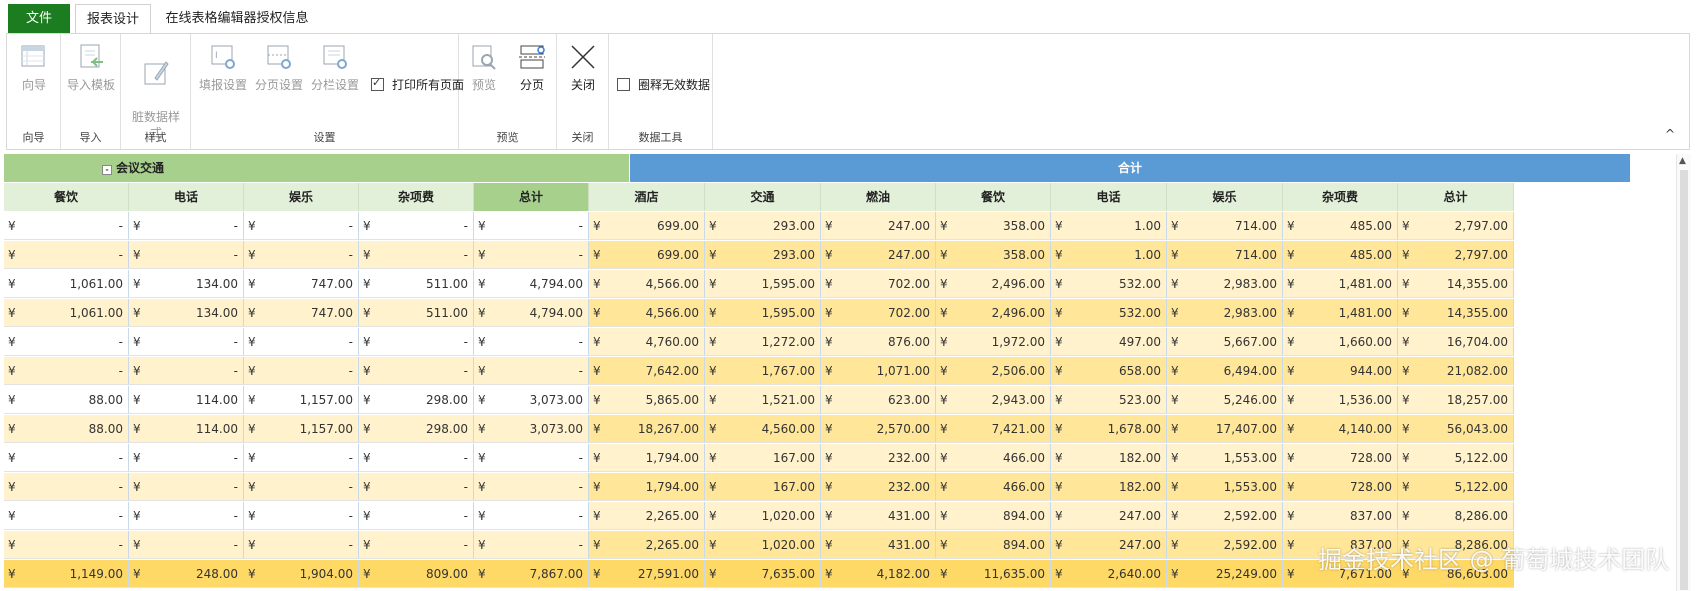  What do you see at coordinates (583, 66) in the screenshot?
I see `close-button: 关闭` at bounding box center [583, 66].